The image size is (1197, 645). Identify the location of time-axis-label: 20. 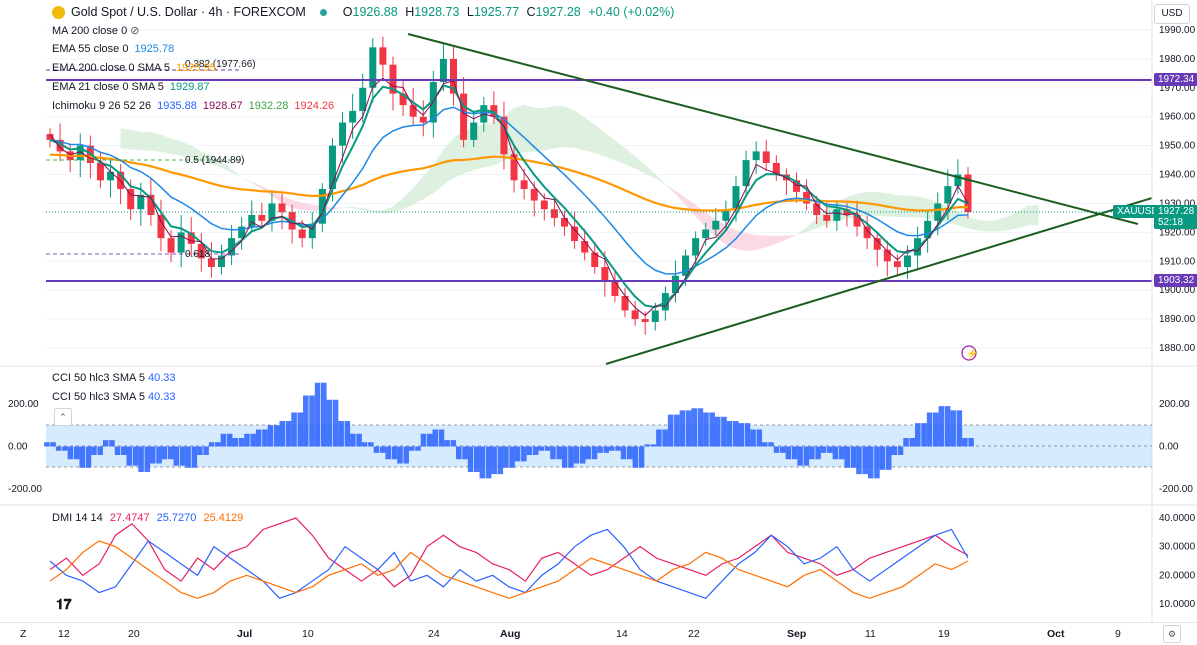
(134, 634).